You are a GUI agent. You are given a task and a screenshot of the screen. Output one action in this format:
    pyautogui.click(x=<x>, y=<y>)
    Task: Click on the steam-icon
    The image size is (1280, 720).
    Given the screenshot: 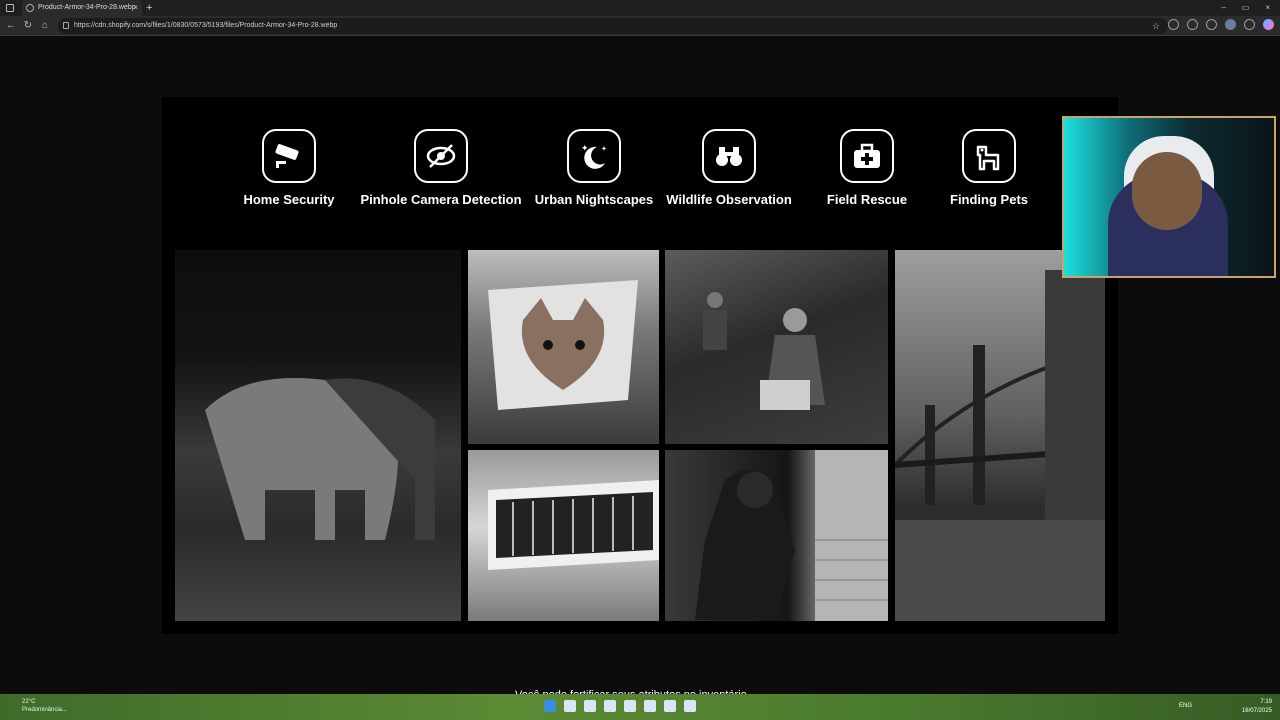 What is the action you would take?
    pyautogui.click(x=630, y=706)
    